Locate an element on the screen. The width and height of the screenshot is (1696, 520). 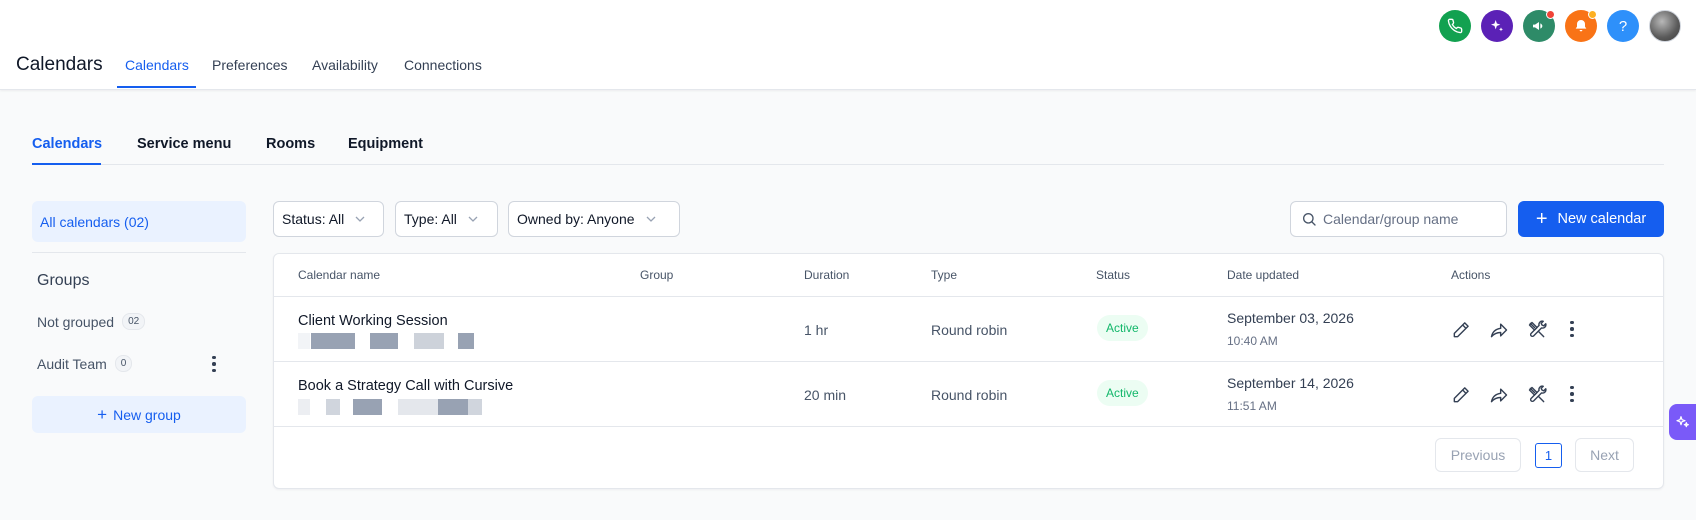
tab-availability: Availability is located at coordinates (345, 65).